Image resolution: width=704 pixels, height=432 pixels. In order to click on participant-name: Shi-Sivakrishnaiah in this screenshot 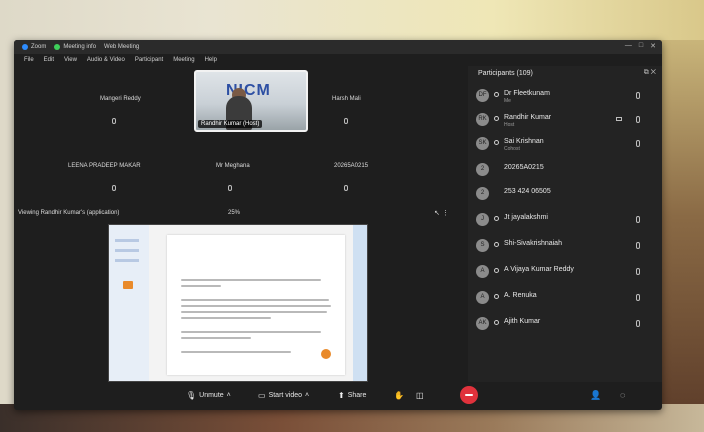, I will do `click(533, 243)`.